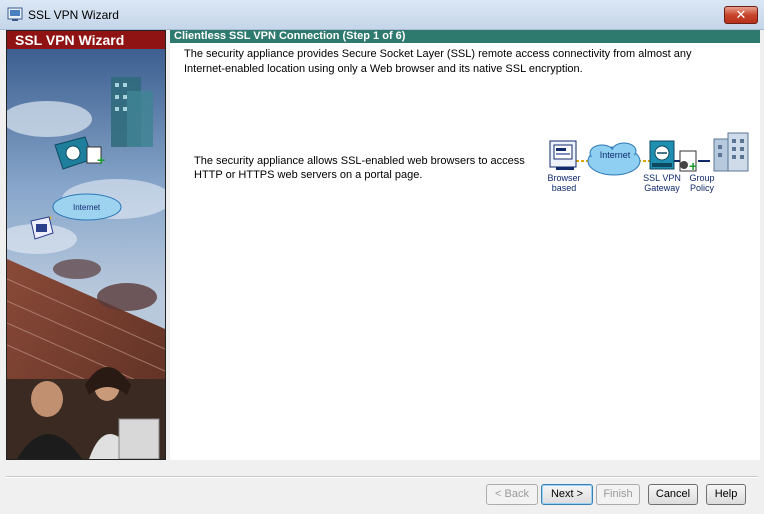 This screenshot has height=514, width=764. What do you see at coordinates (382, 15) in the screenshot?
I see `title-bar: SSL VPN Wizard ✕` at bounding box center [382, 15].